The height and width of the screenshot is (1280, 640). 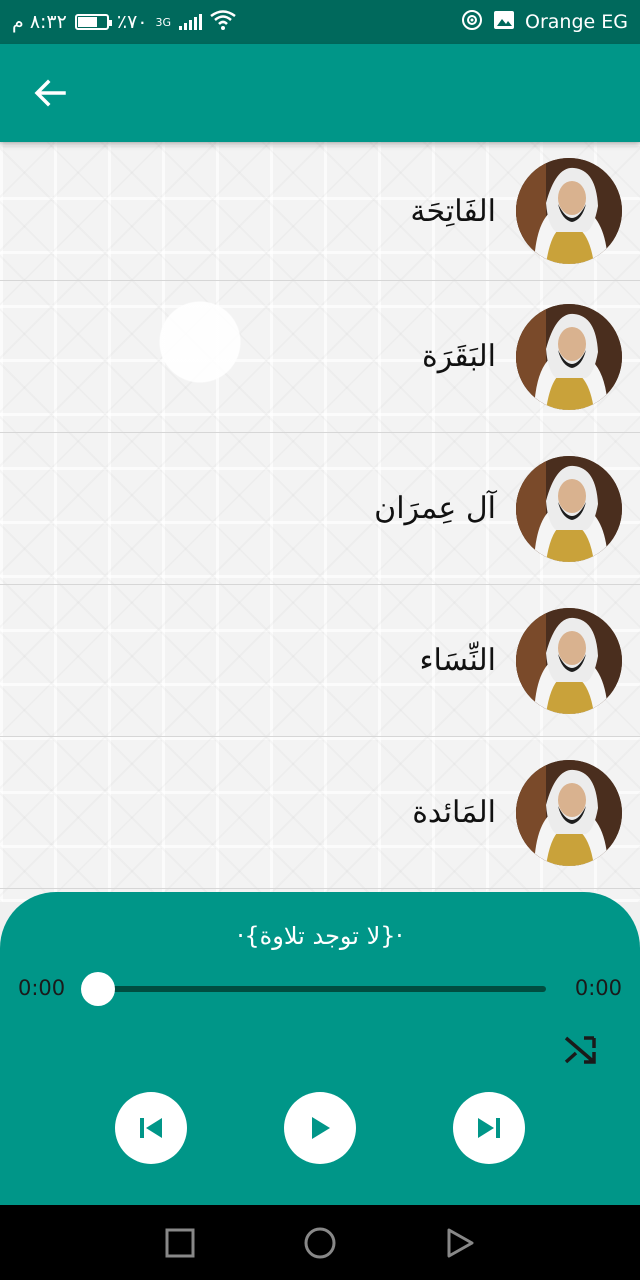 I want to click on surah-name: آل عِمرَان, so click(x=435, y=508).